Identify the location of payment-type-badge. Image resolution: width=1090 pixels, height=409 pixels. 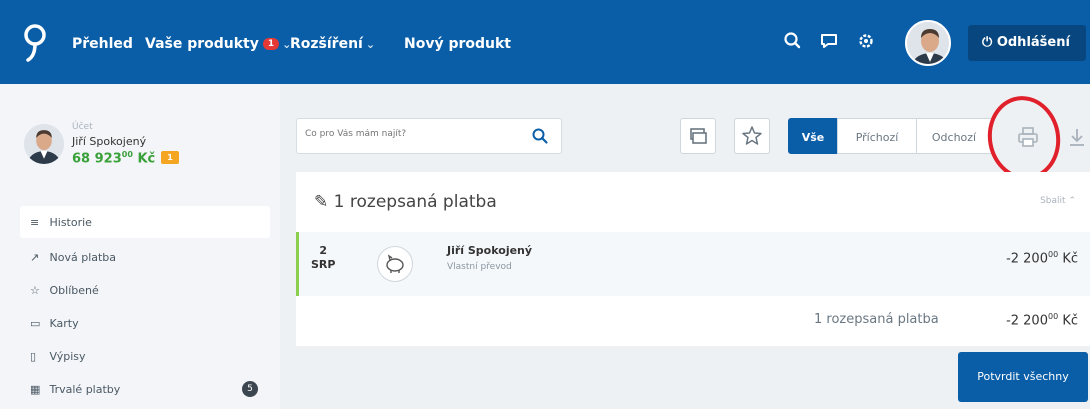
(395, 264).